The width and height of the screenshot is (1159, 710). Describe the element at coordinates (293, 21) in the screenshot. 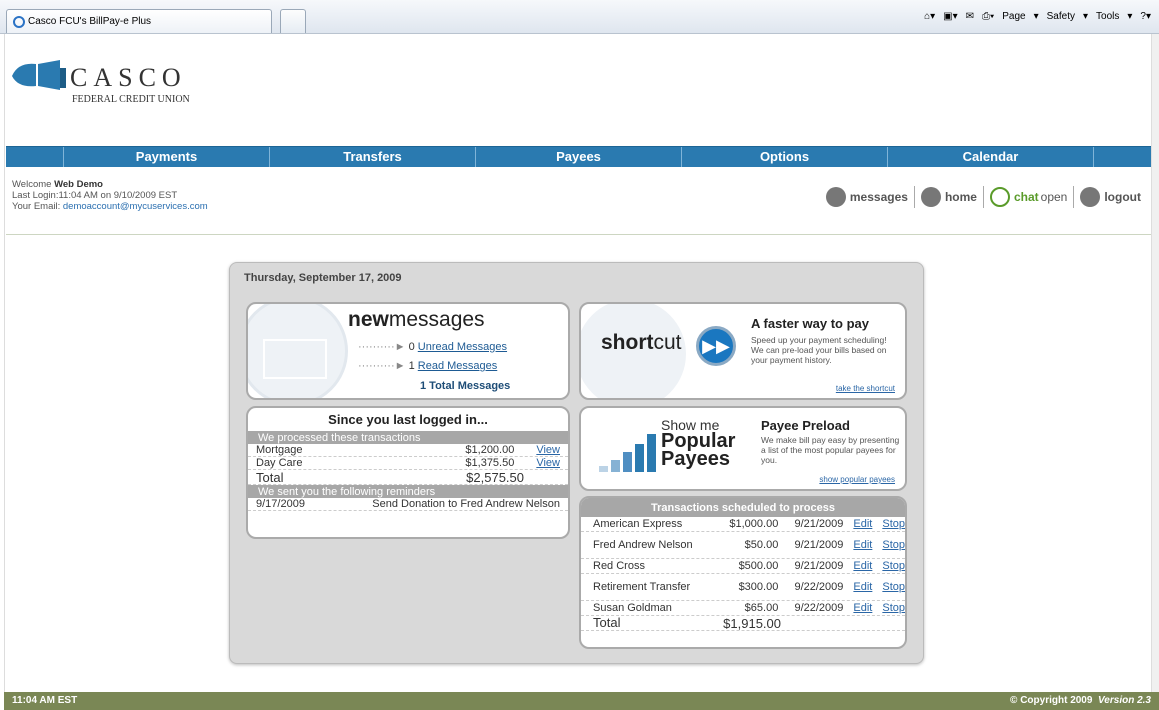

I see `new-tab-button` at that location.